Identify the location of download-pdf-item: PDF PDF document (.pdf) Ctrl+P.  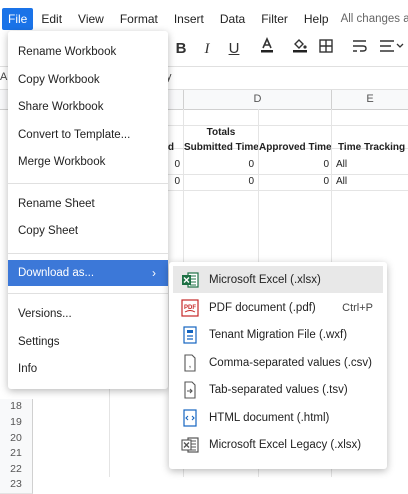
(278, 307).